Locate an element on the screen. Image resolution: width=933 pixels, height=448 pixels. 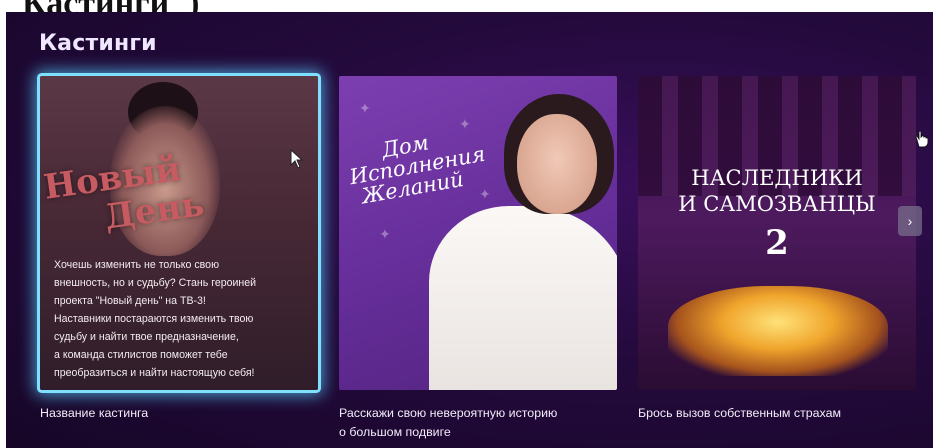
show-title-line1: НАСЛЕДНИКИ is located at coordinates (777, 178).